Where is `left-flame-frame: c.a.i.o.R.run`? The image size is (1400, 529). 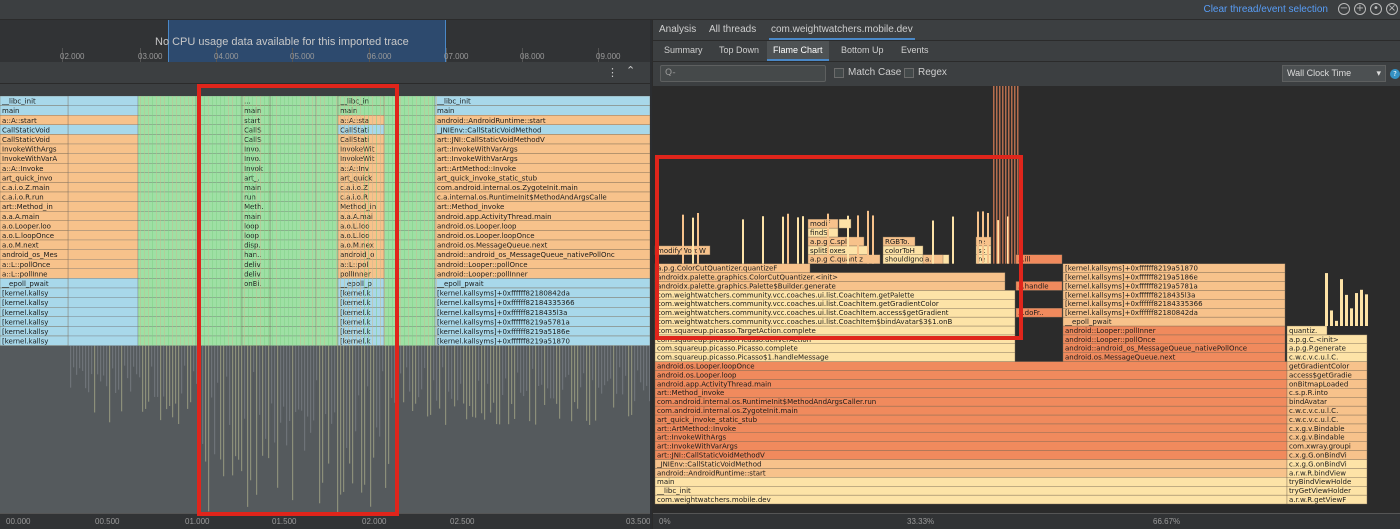
left-flame-frame: c.a.i.o.R.run is located at coordinates (34, 196).